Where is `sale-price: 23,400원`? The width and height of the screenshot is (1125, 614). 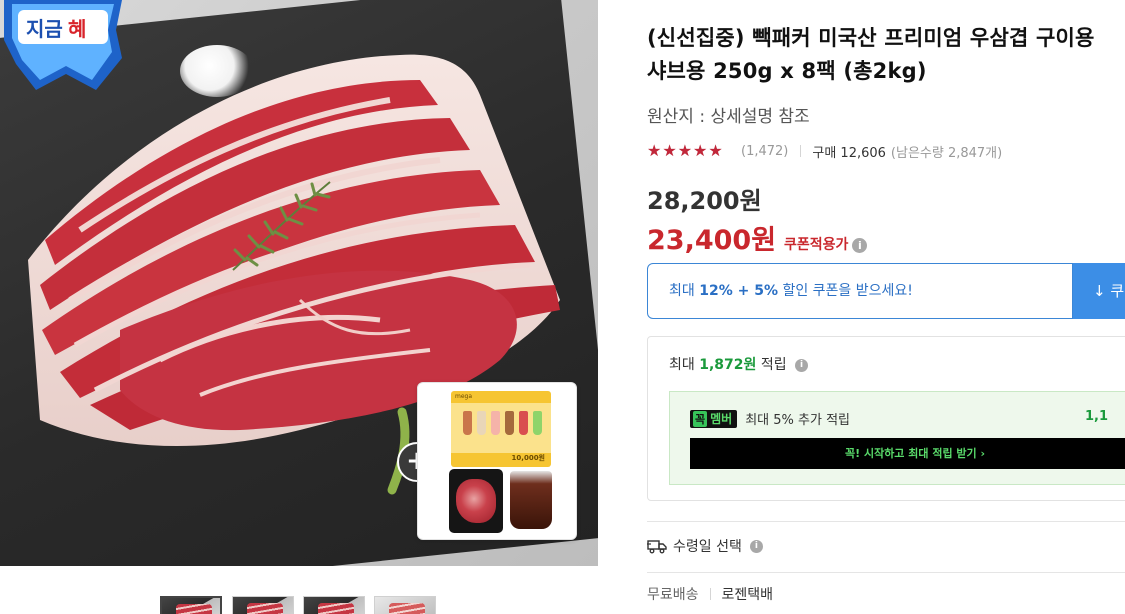
sale-price: 23,400원 is located at coordinates (712, 240).